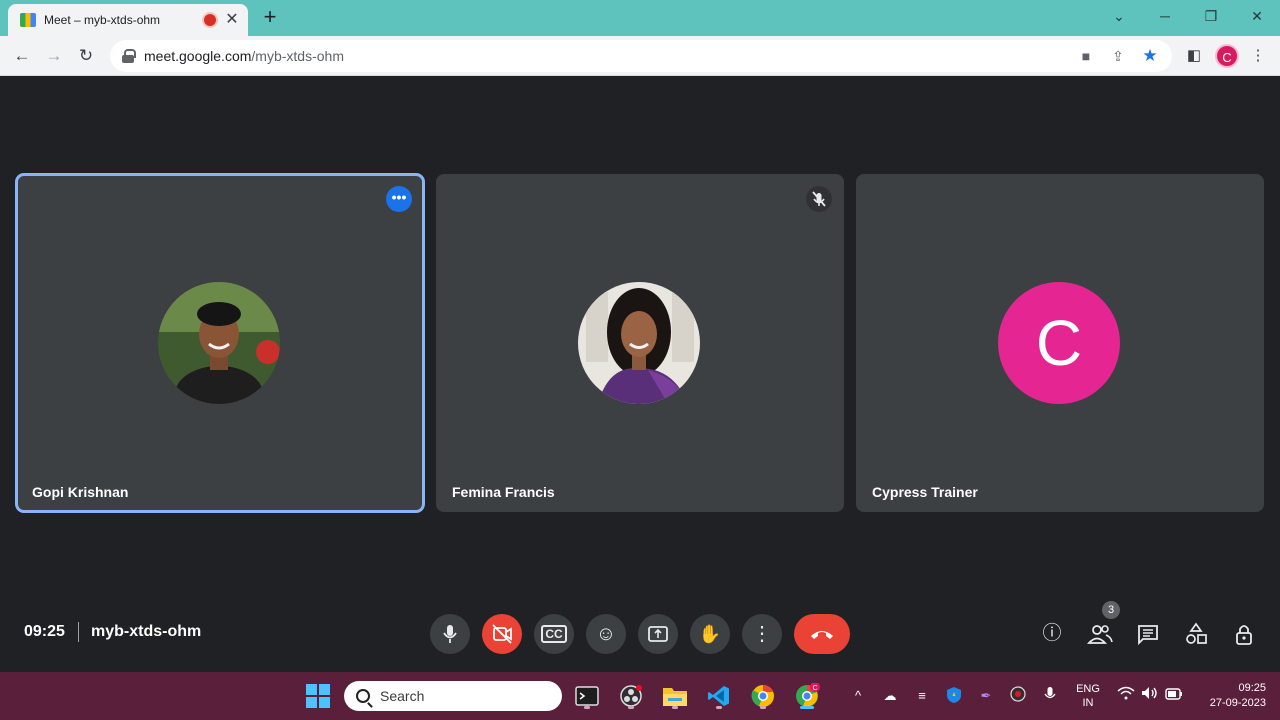 The width and height of the screenshot is (1280, 720). I want to click on system-clock: 09:25 27-09-2023, so click(1231, 696).